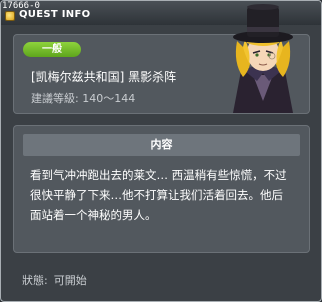  Describe the element at coordinates (93, 215) in the screenshot. I see `description-line: 面站着一个神秘的男人。` at that location.